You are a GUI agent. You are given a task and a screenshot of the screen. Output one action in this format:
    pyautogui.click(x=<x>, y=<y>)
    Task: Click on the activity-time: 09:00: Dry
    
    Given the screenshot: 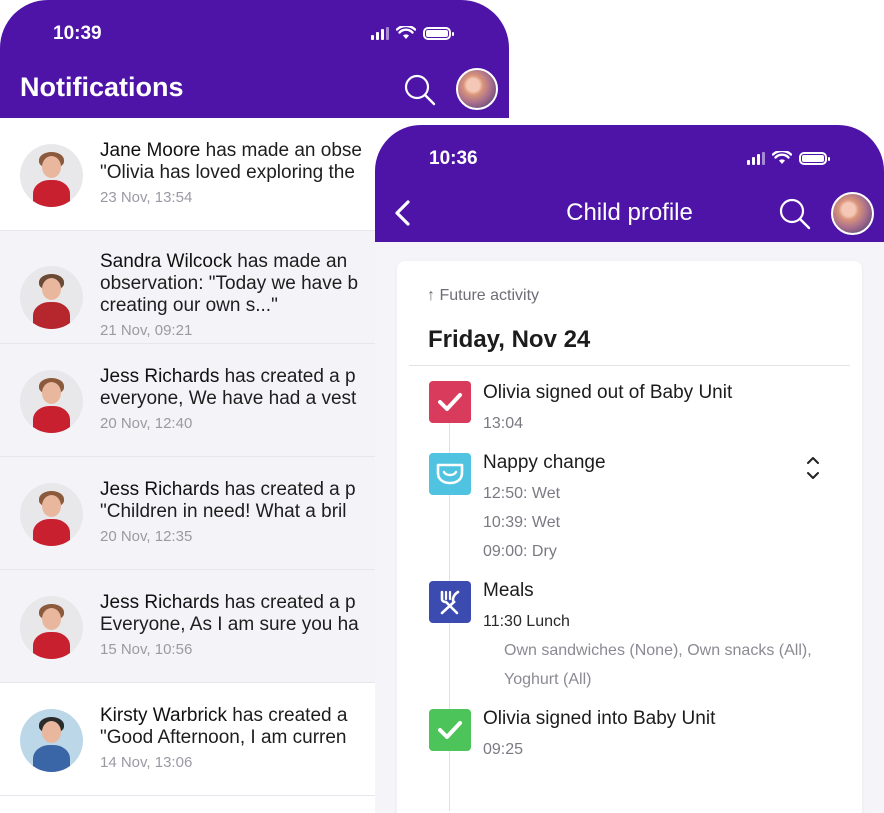 What is the action you would take?
    pyautogui.click(x=520, y=551)
    